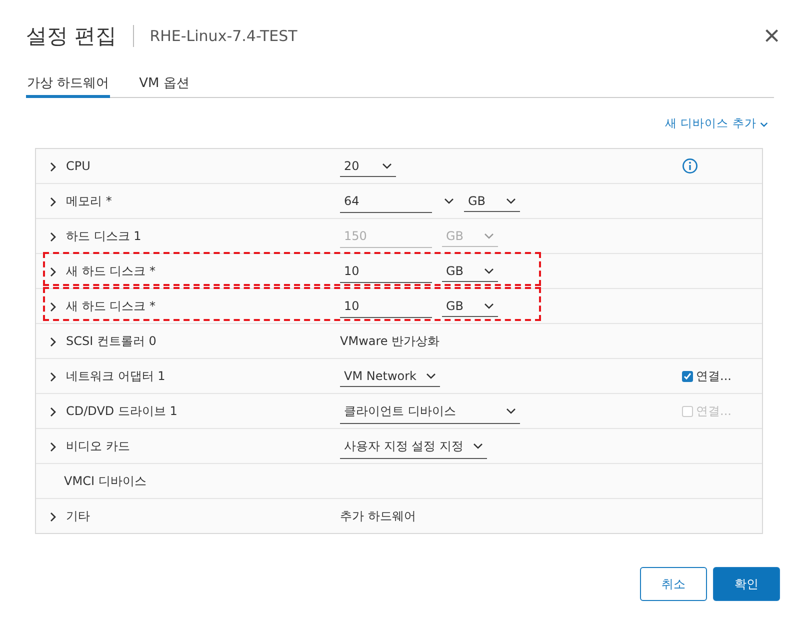 This screenshot has height=621, width=800. Describe the element at coordinates (687, 376) in the screenshot. I see `checkbox` at that location.